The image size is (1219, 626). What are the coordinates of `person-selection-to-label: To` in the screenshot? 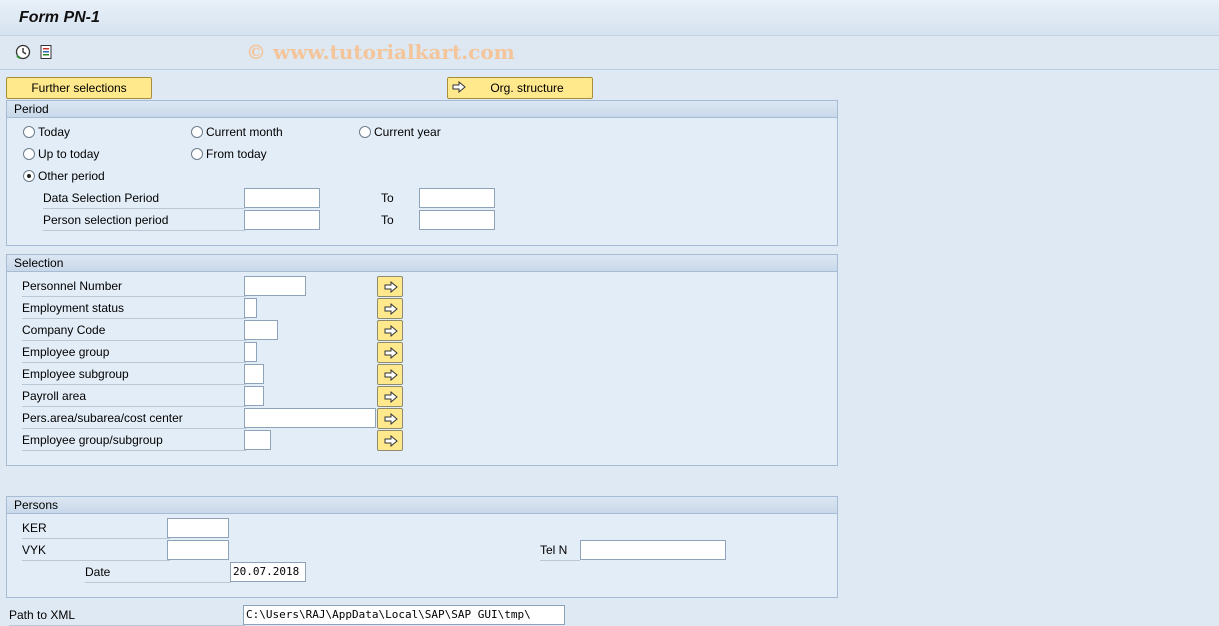 It's located at (387, 220).